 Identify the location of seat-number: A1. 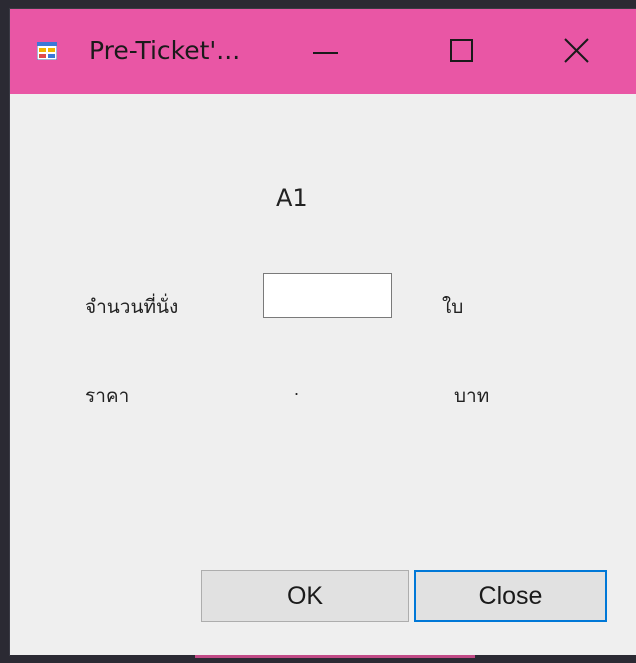
(292, 198).